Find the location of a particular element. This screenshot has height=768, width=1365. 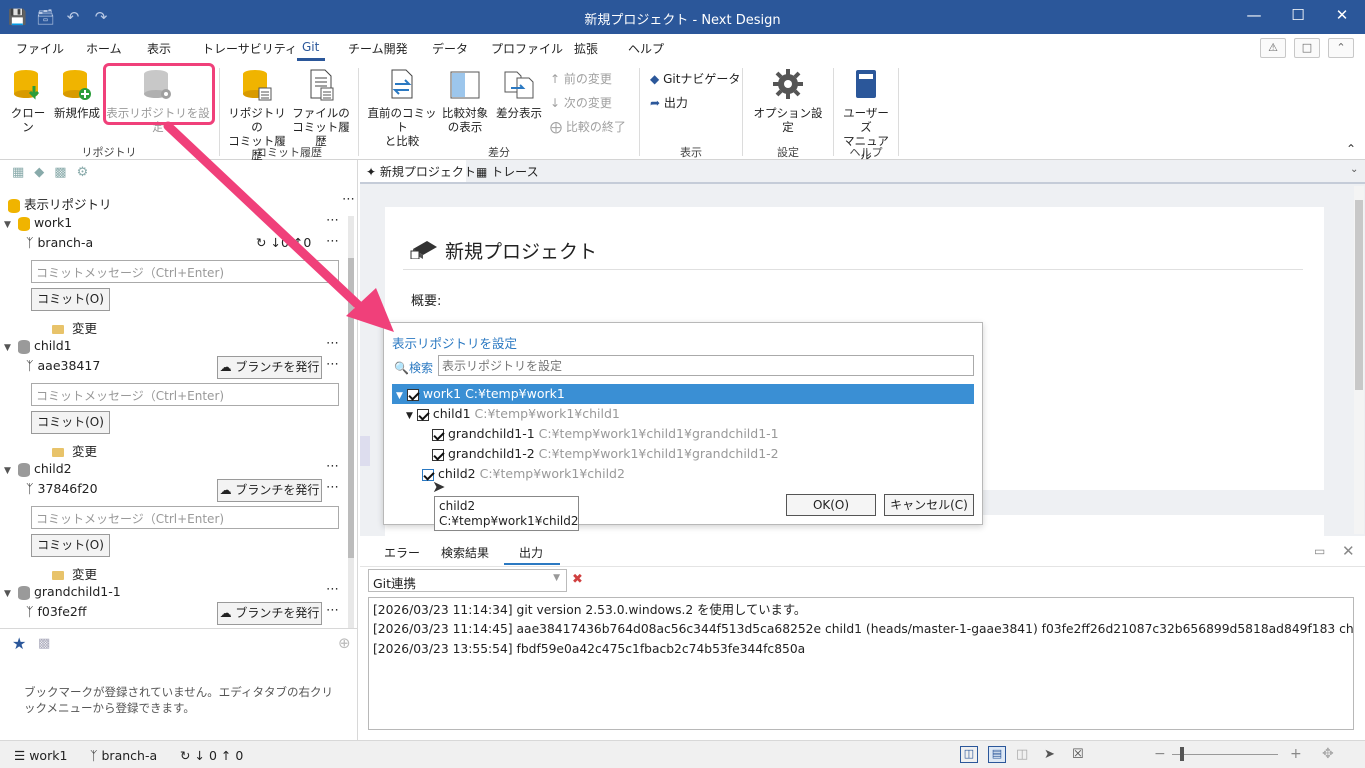

tree-row-child1: ▼ child1 C:¥temp¥work1¥child1 is located at coordinates (513, 413).